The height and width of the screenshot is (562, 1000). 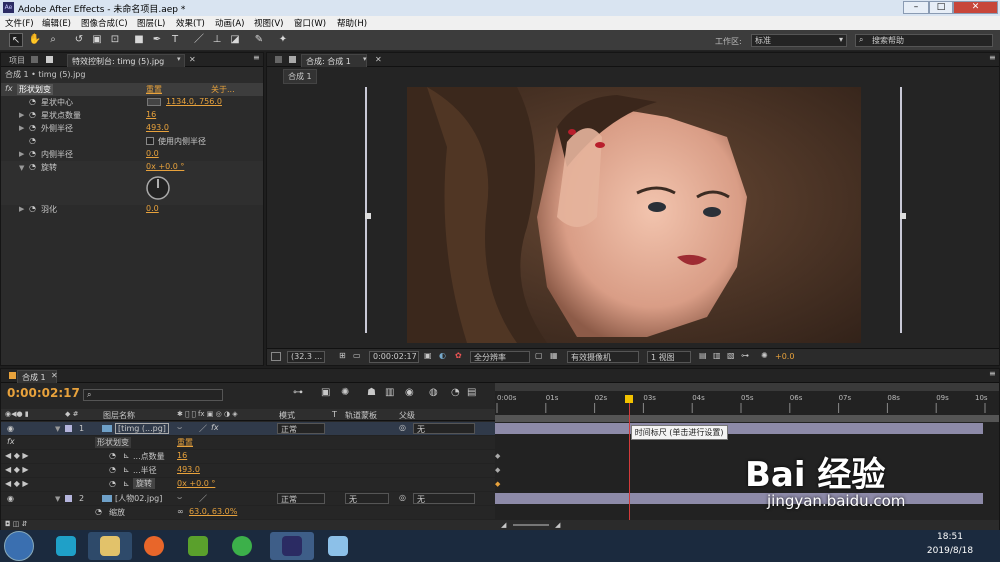 I want to click on frame-blending-icon: ▥, so click(x=389, y=392).